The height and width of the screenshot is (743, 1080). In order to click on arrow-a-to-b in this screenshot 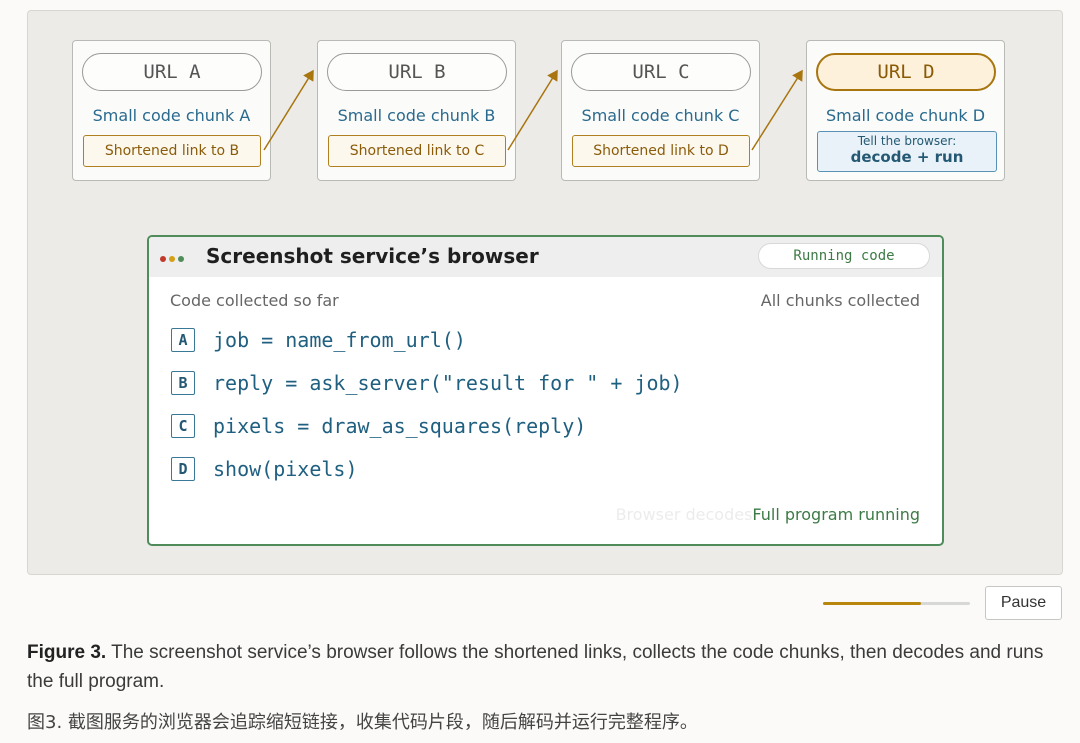, I will do `click(288, 110)`.